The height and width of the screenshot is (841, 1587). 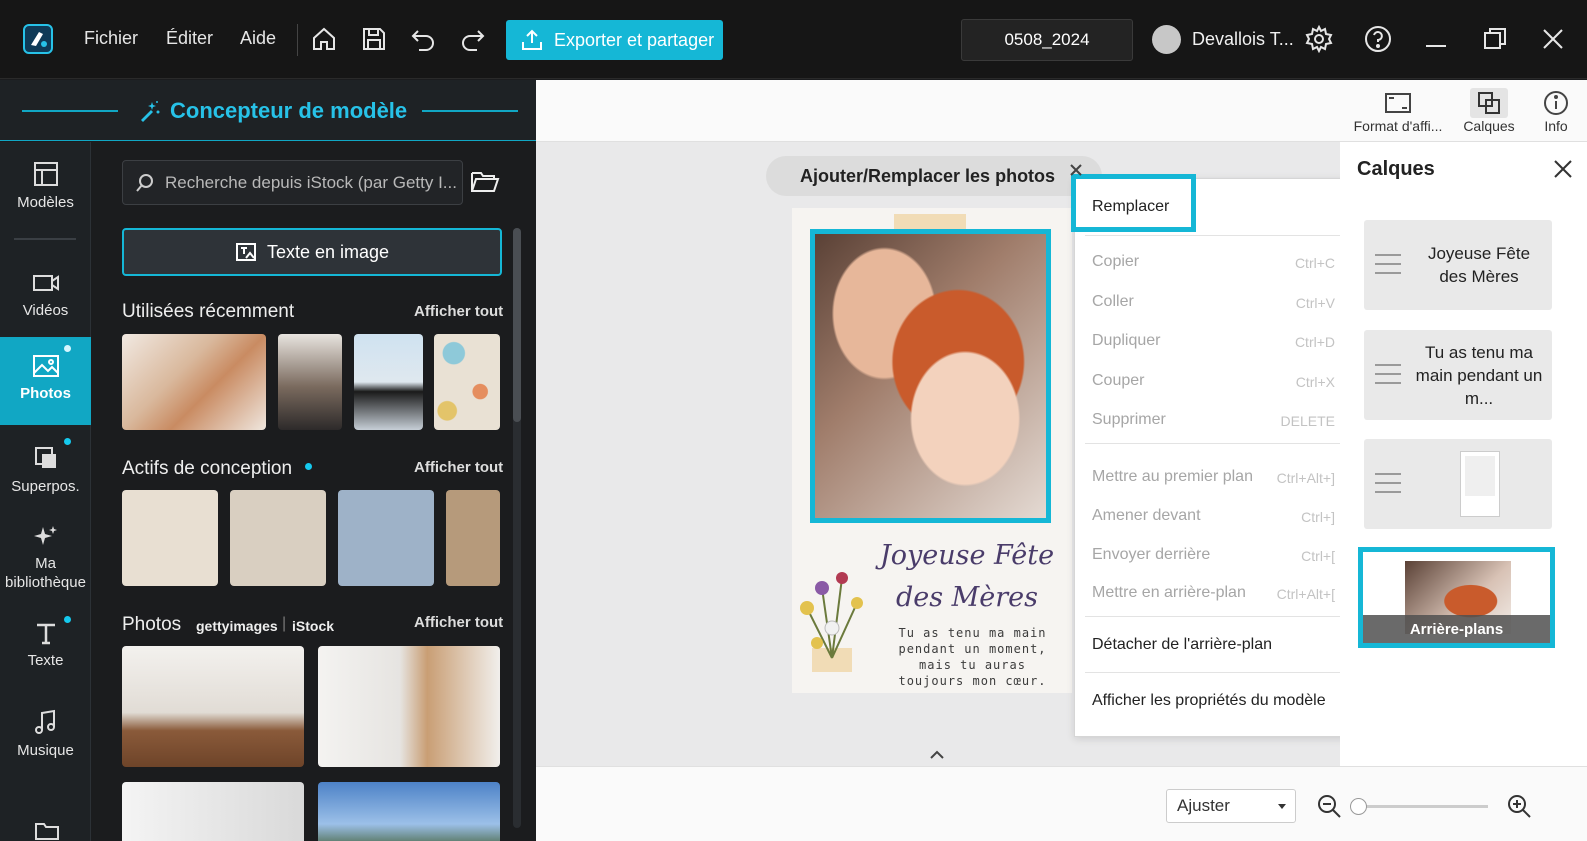 I want to click on menu-item-template-properties: Afficher les propriétés du modèle, so click(x=1209, y=701).